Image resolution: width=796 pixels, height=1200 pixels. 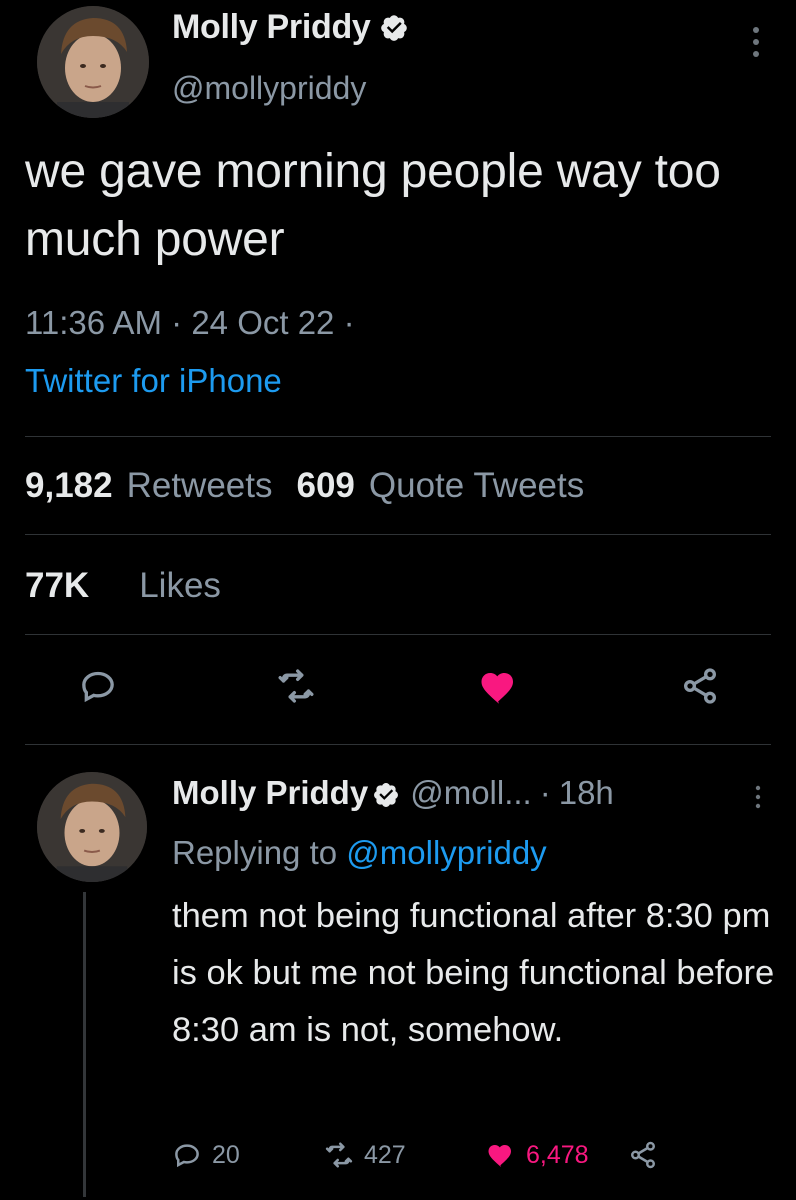 I want to click on quotes-label: Quote Tweets, so click(x=476, y=486).